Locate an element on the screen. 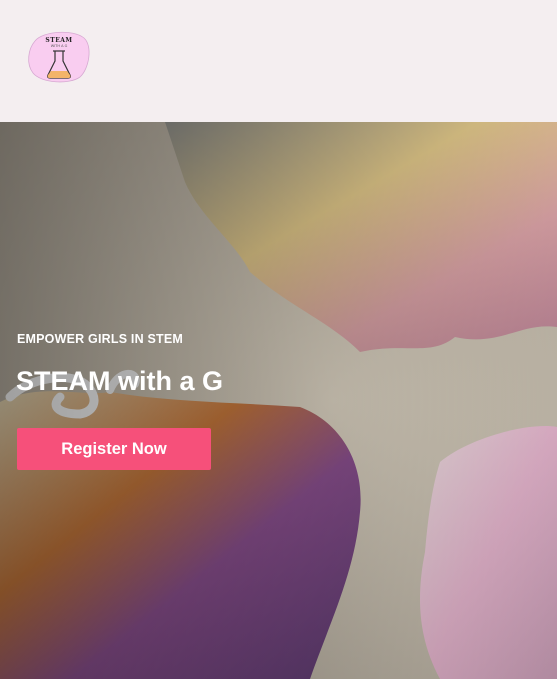  site-logo: STEAM WITH A G is located at coordinates (59, 57).